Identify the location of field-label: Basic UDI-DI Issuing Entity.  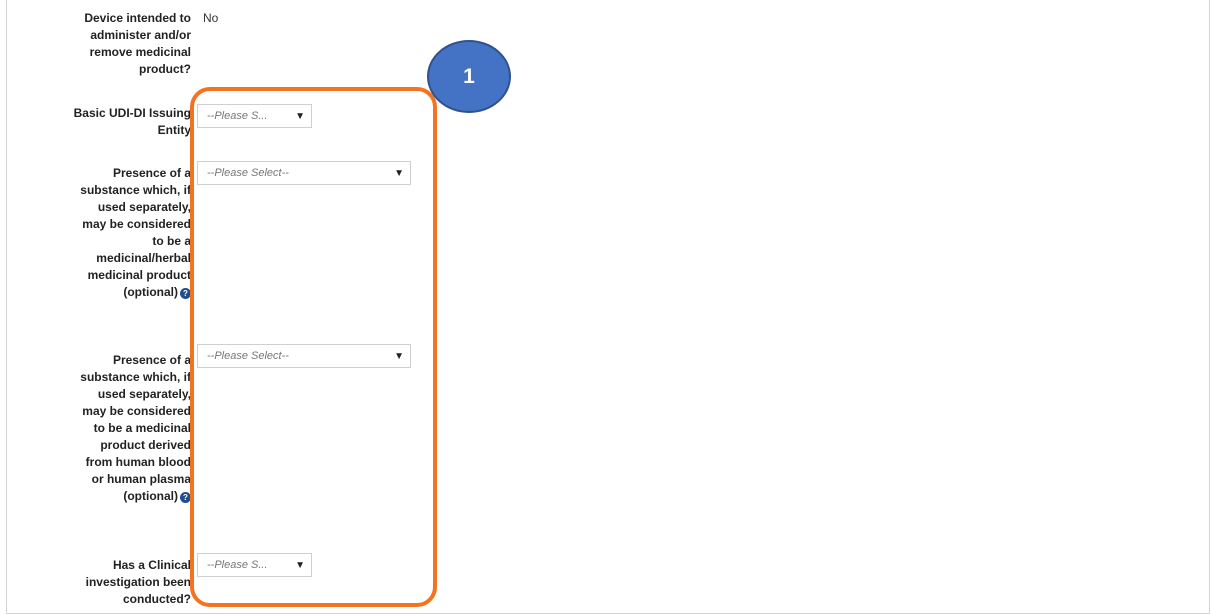
(132, 121).